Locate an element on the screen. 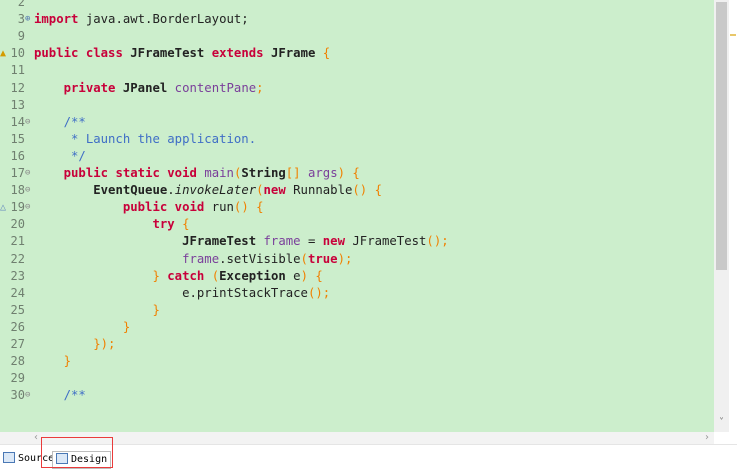 This screenshot has height=473, width=737. code-token: e.printStackTrace is located at coordinates (245, 292).